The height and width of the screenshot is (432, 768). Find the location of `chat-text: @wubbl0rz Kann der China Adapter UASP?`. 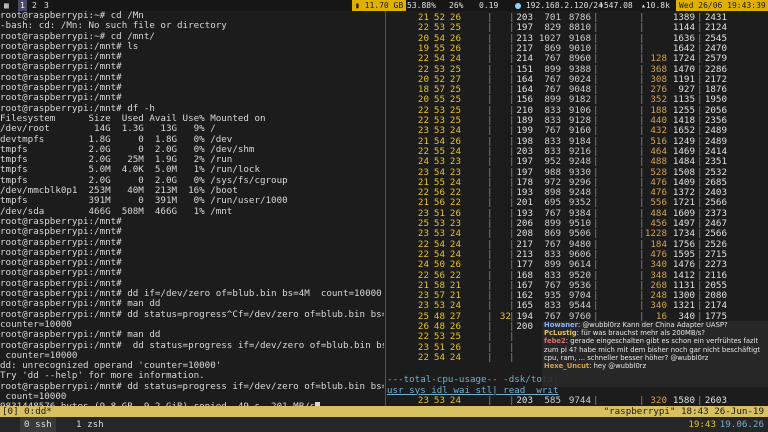

chat-text: @wubbl0rz Kann der China Adapter UASP? is located at coordinates (655, 325).